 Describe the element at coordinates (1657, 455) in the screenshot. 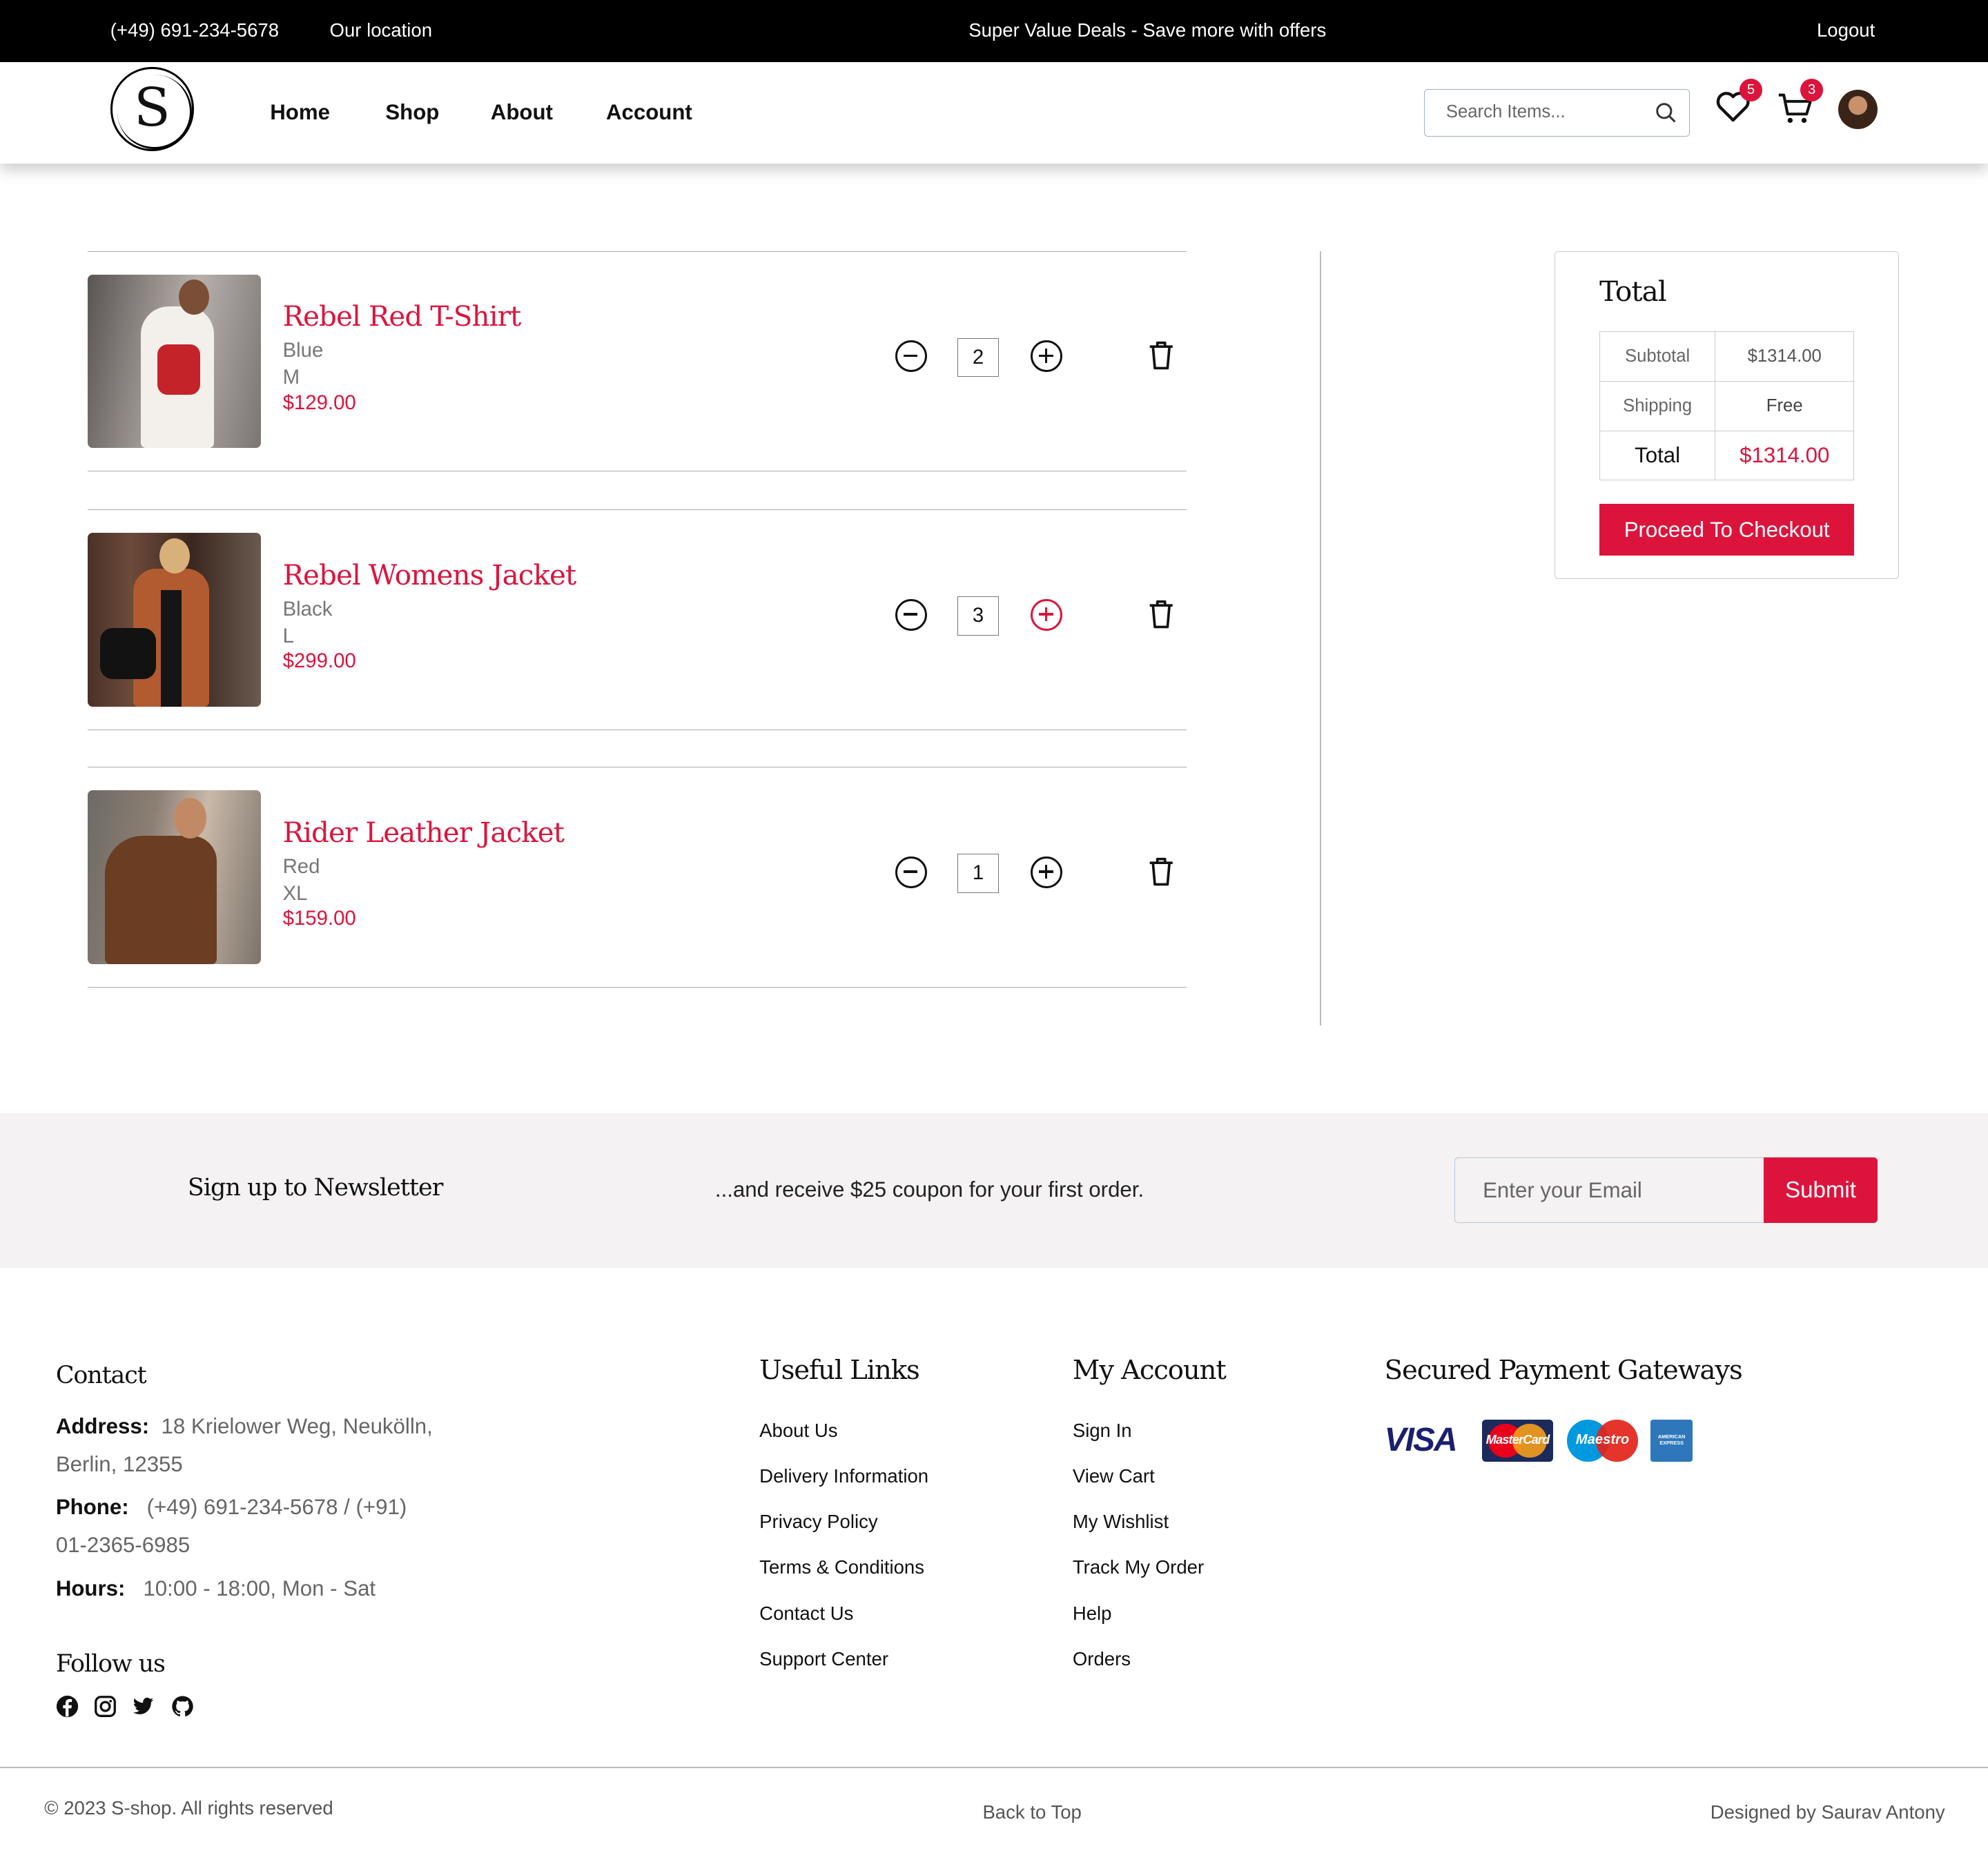

I see `total-label: Total` at that location.